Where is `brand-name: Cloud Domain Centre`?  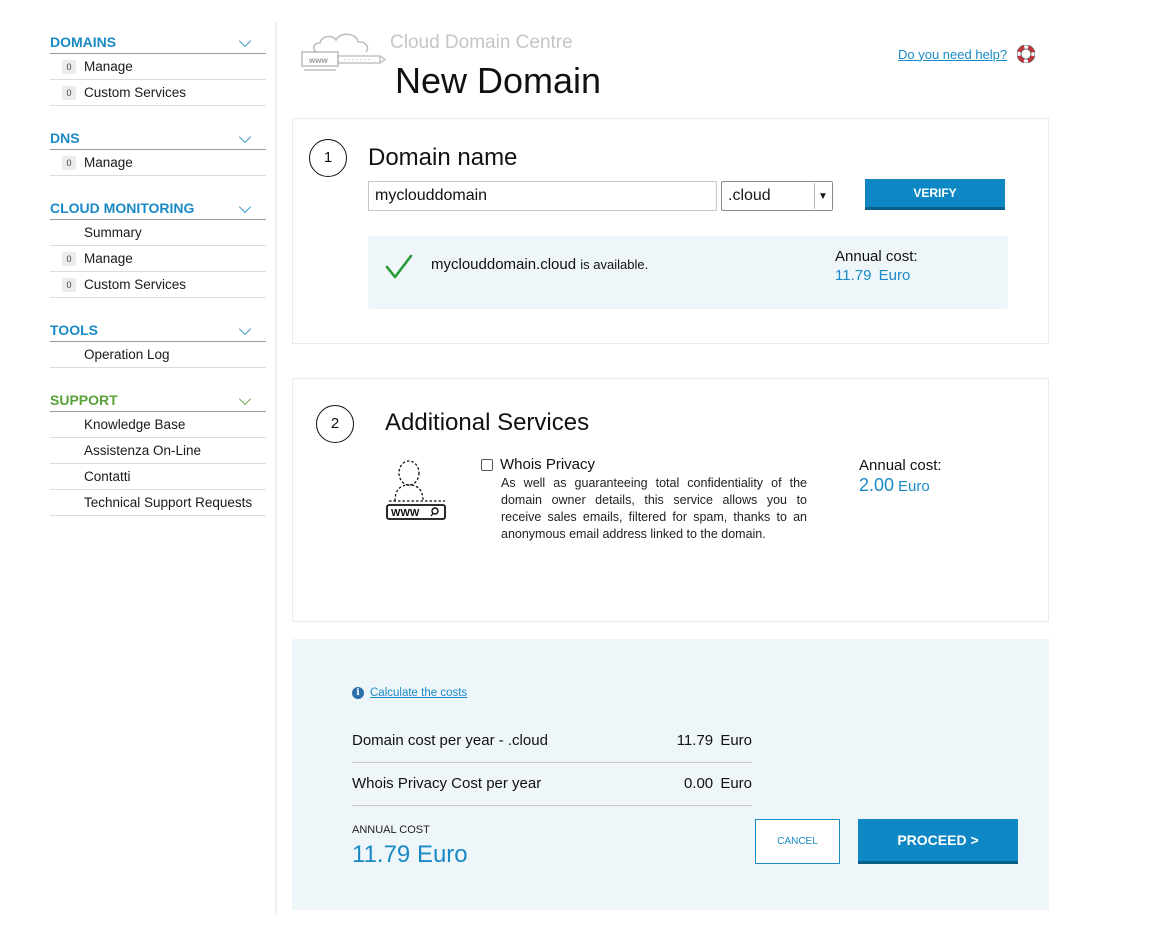 brand-name: Cloud Domain Centre is located at coordinates (481, 42).